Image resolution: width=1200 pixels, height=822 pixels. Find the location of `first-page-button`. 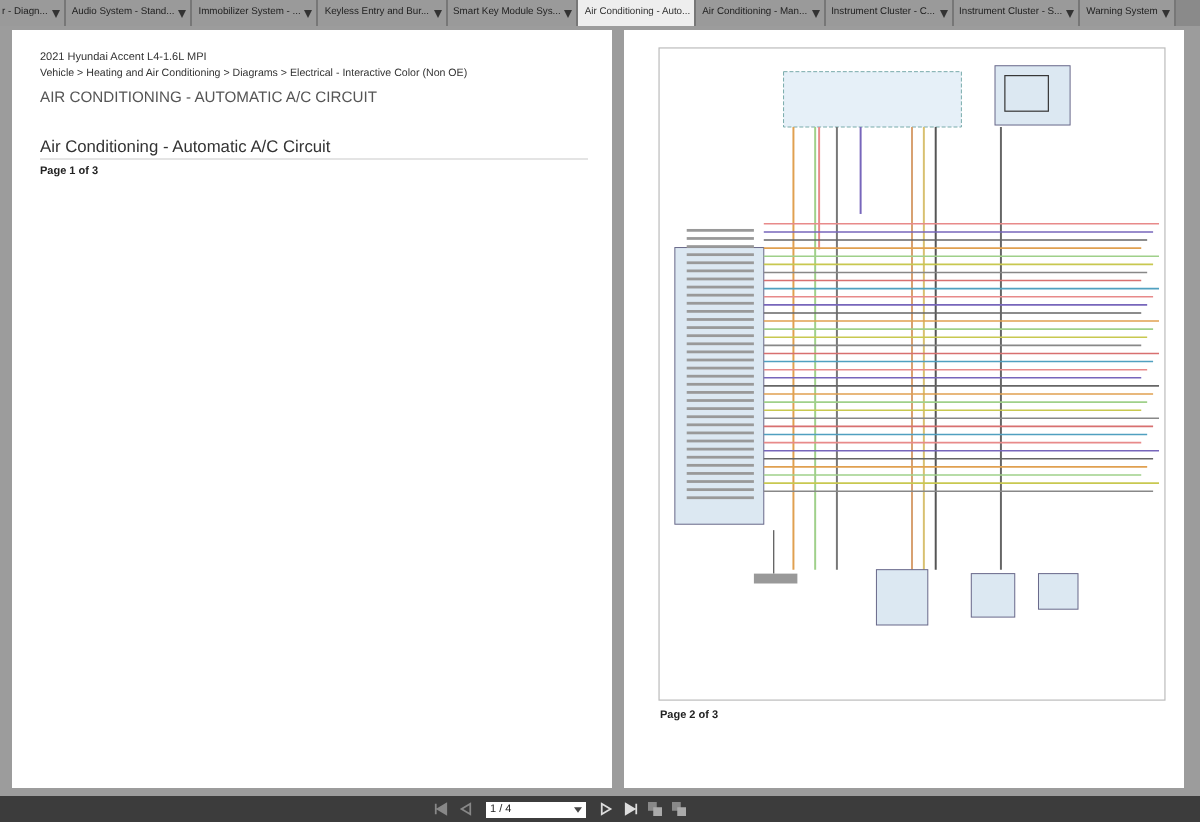

first-page-button is located at coordinates (441, 809).